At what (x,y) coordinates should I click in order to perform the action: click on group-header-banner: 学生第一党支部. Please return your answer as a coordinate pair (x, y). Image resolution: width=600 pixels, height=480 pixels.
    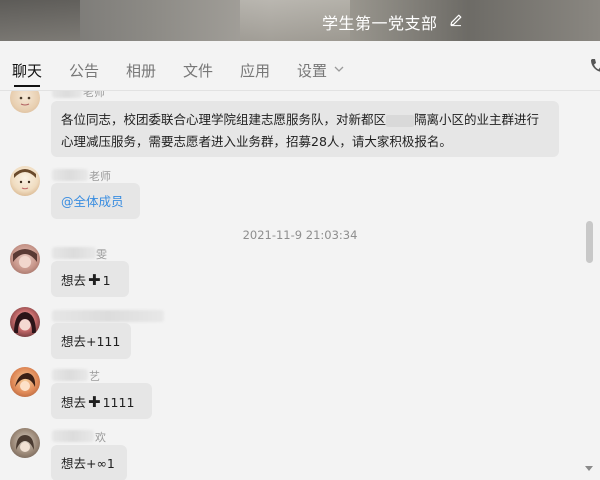
    Looking at the image, I should click on (300, 20).